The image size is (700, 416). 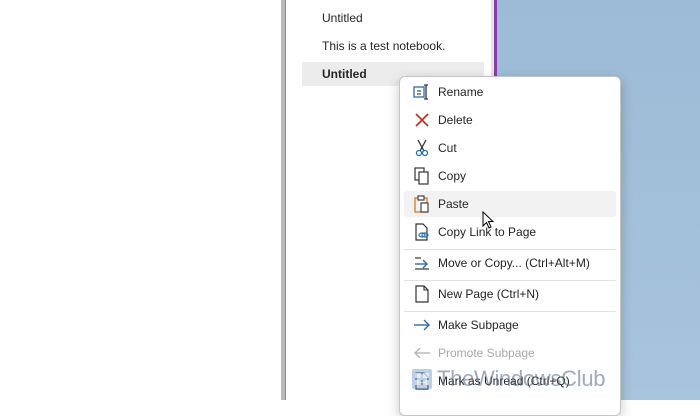 I want to click on menu-item-copy-link: Copy Link to Page, so click(x=510, y=232).